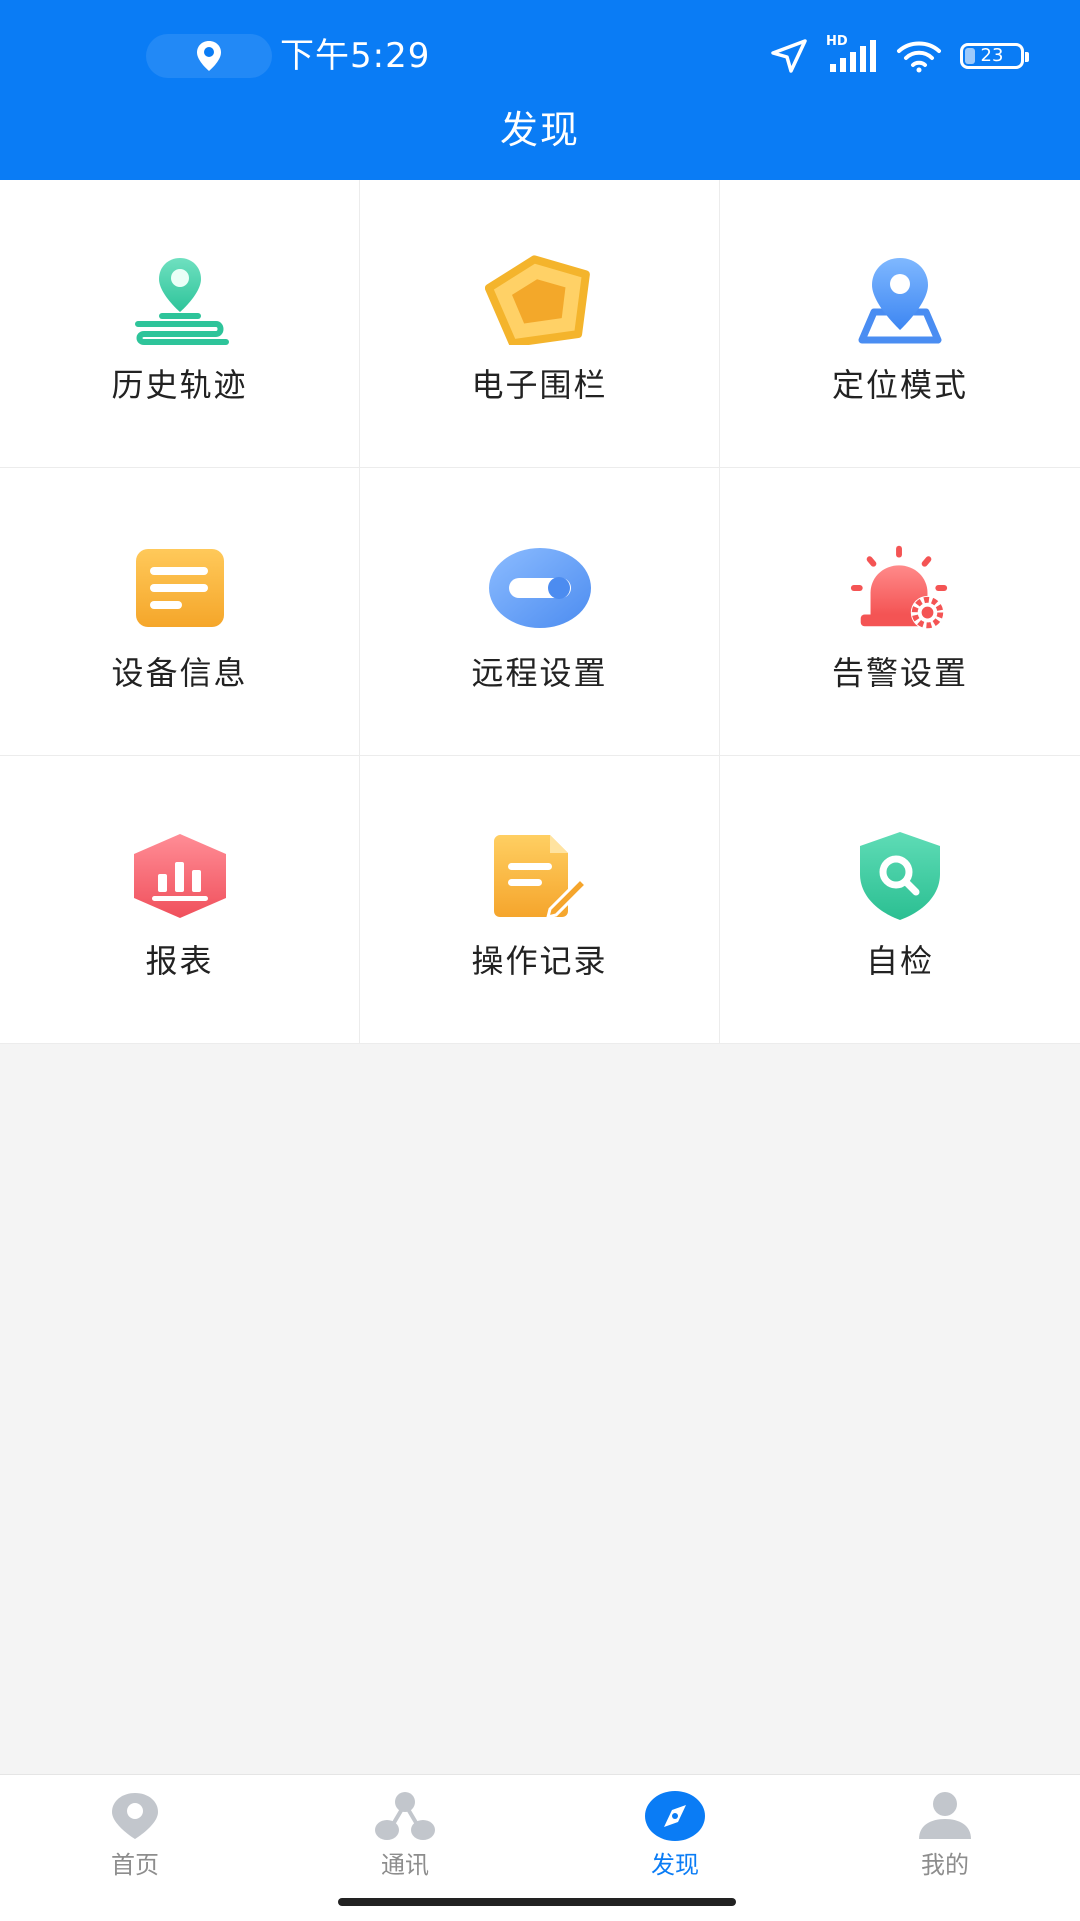  I want to click on grid-item-label: 历史轨迹, so click(179, 385).